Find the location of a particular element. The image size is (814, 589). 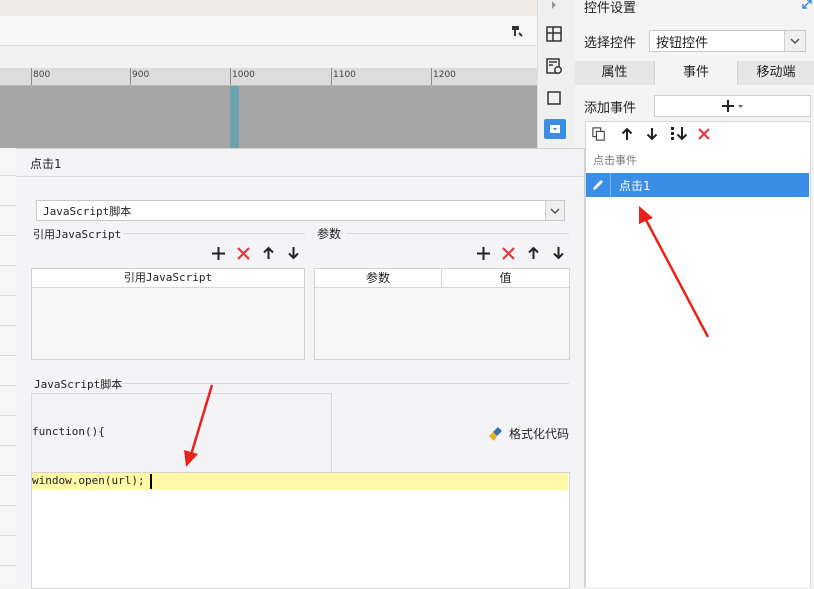

annotation-arrowhead-code is located at coordinates (191, 458).